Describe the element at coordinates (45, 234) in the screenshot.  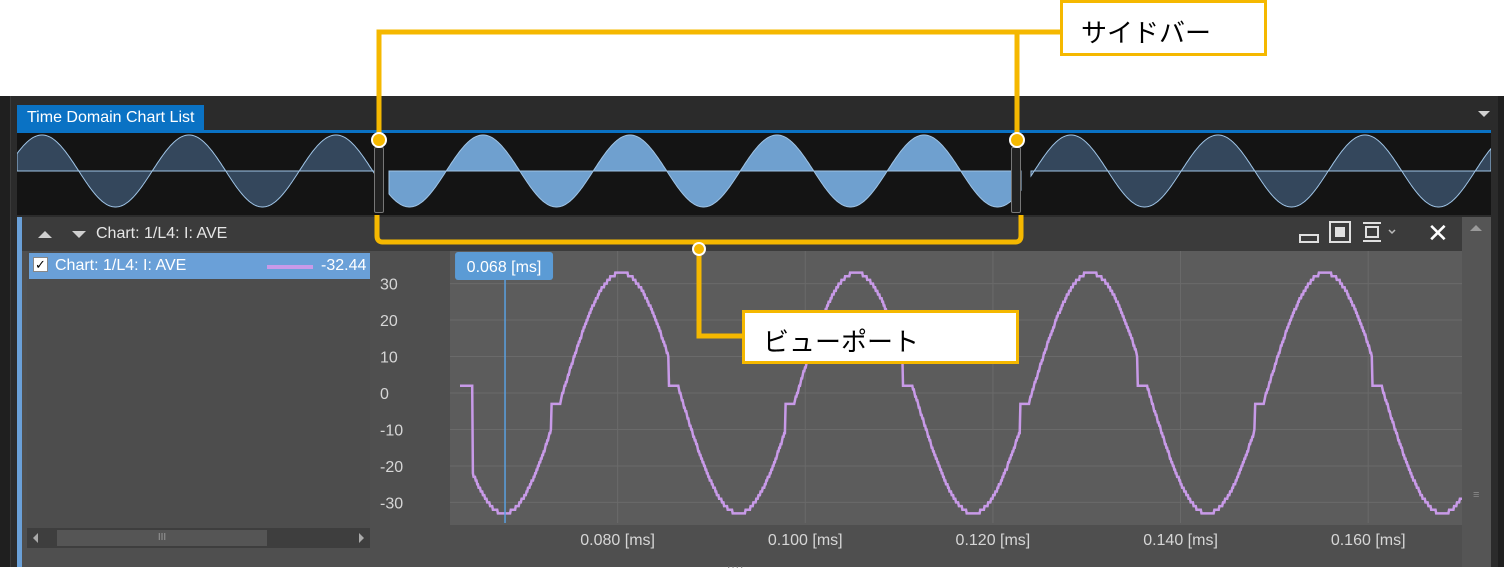
I see `move-up-icon` at that location.